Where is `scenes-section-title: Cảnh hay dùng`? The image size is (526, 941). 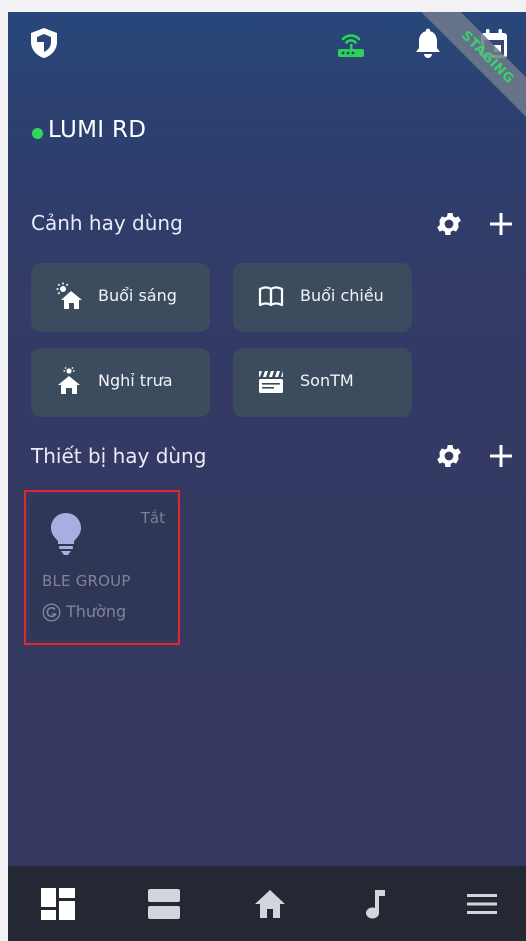
scenes-section-title: Cảnh hay dùng is located at coordinates (107, 223).